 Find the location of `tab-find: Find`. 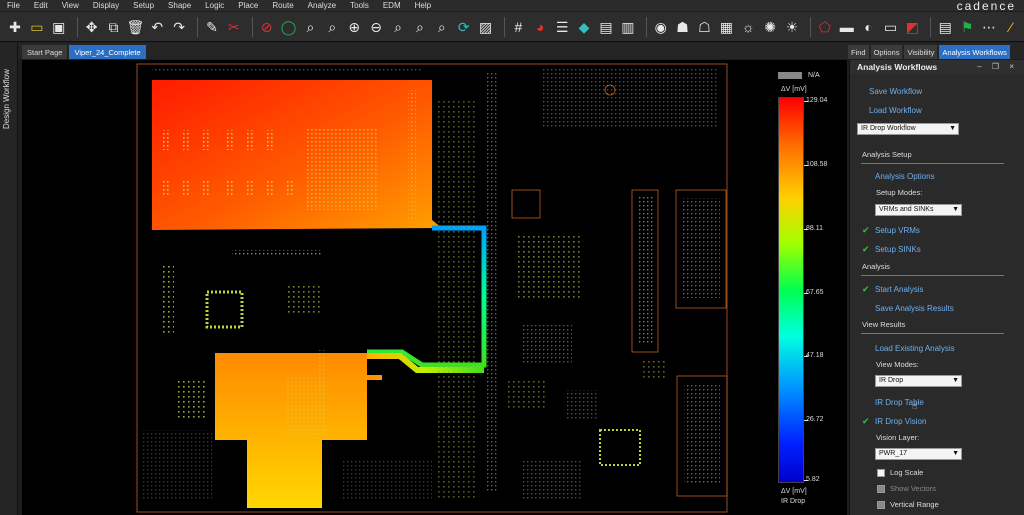

tab-find: Find is located at coordinates (858, 52).